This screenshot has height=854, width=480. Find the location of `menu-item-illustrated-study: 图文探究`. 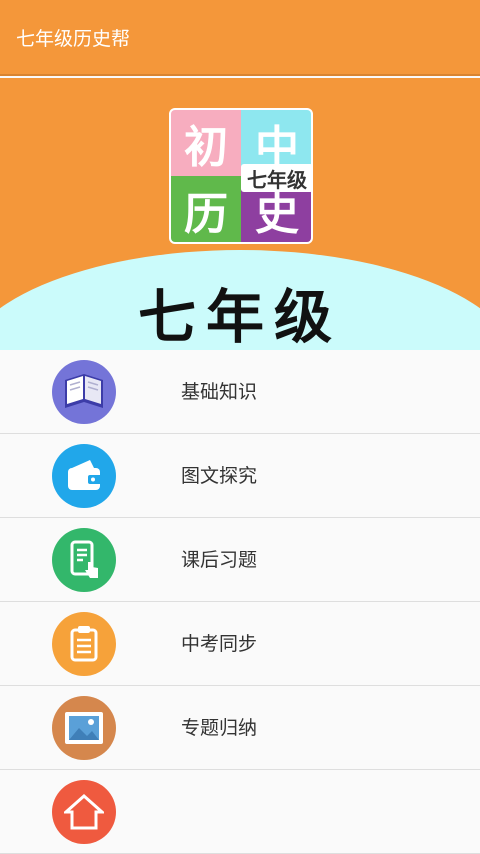

menu-item-illustrated-study: 图文探究 is located at coordinates (240, 476).